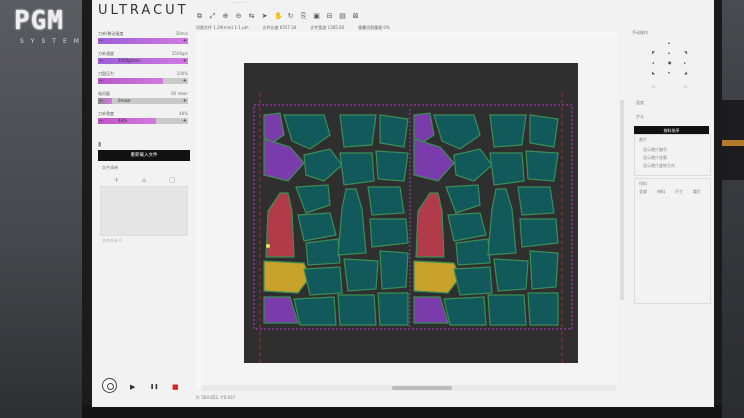 This screenshot has width=744, height=418. What do you see at coordinates (99, 144) in the screenshot?
I see `lock-icon: ▮` at bounding box center [99, 144].